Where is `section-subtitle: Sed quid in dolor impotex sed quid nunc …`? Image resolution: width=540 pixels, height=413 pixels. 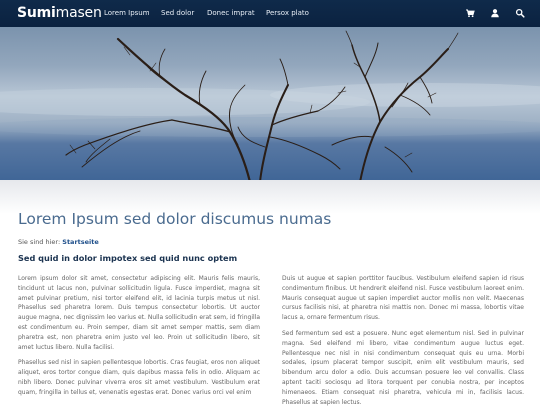 section-subtitle: Sed quid in dolor impotex sed quid nunc … is located at coordinates (128, 258).